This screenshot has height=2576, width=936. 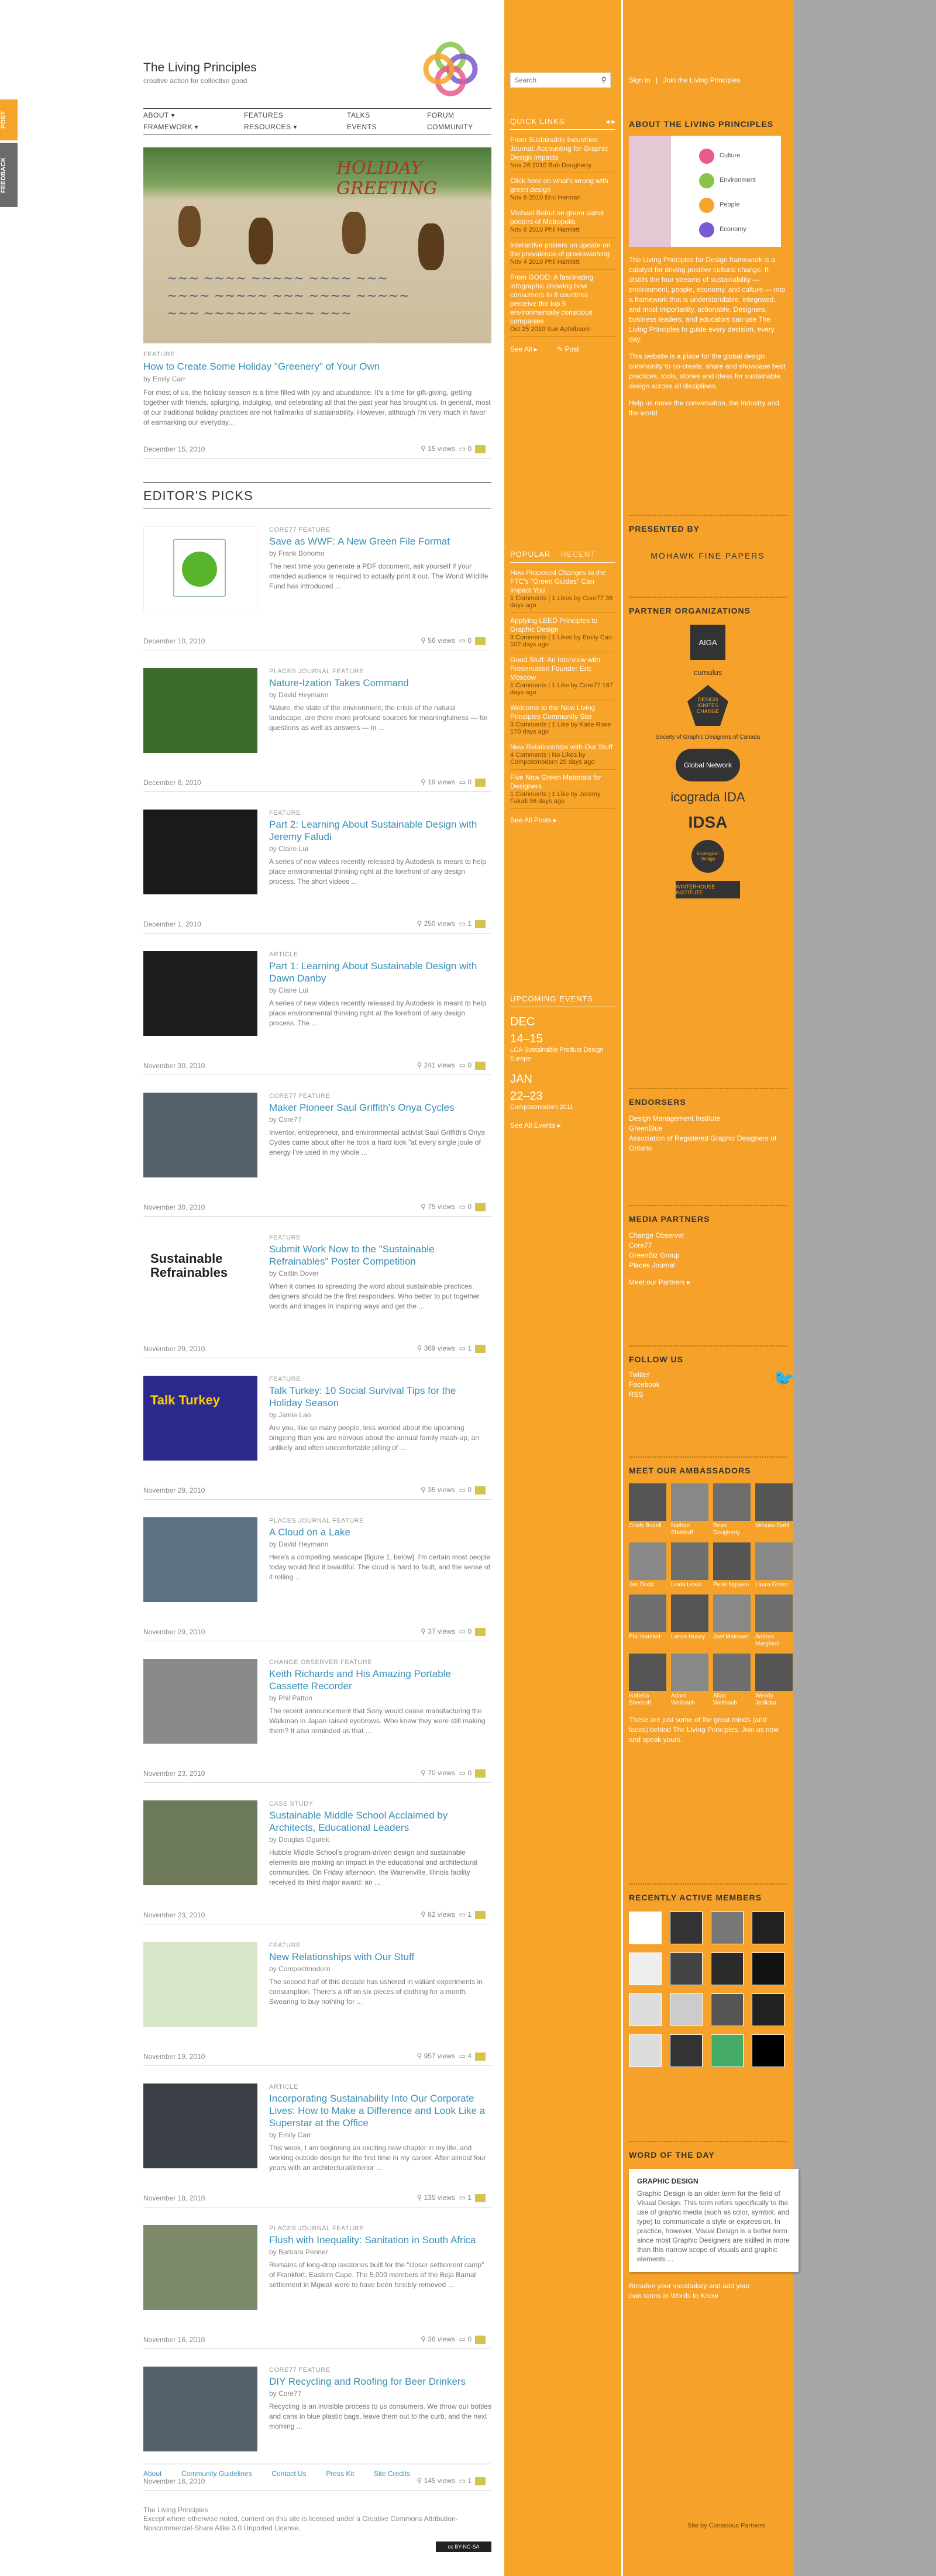 I want to click on footer-link-press: Press Kit, so click(x=340, y=2474).